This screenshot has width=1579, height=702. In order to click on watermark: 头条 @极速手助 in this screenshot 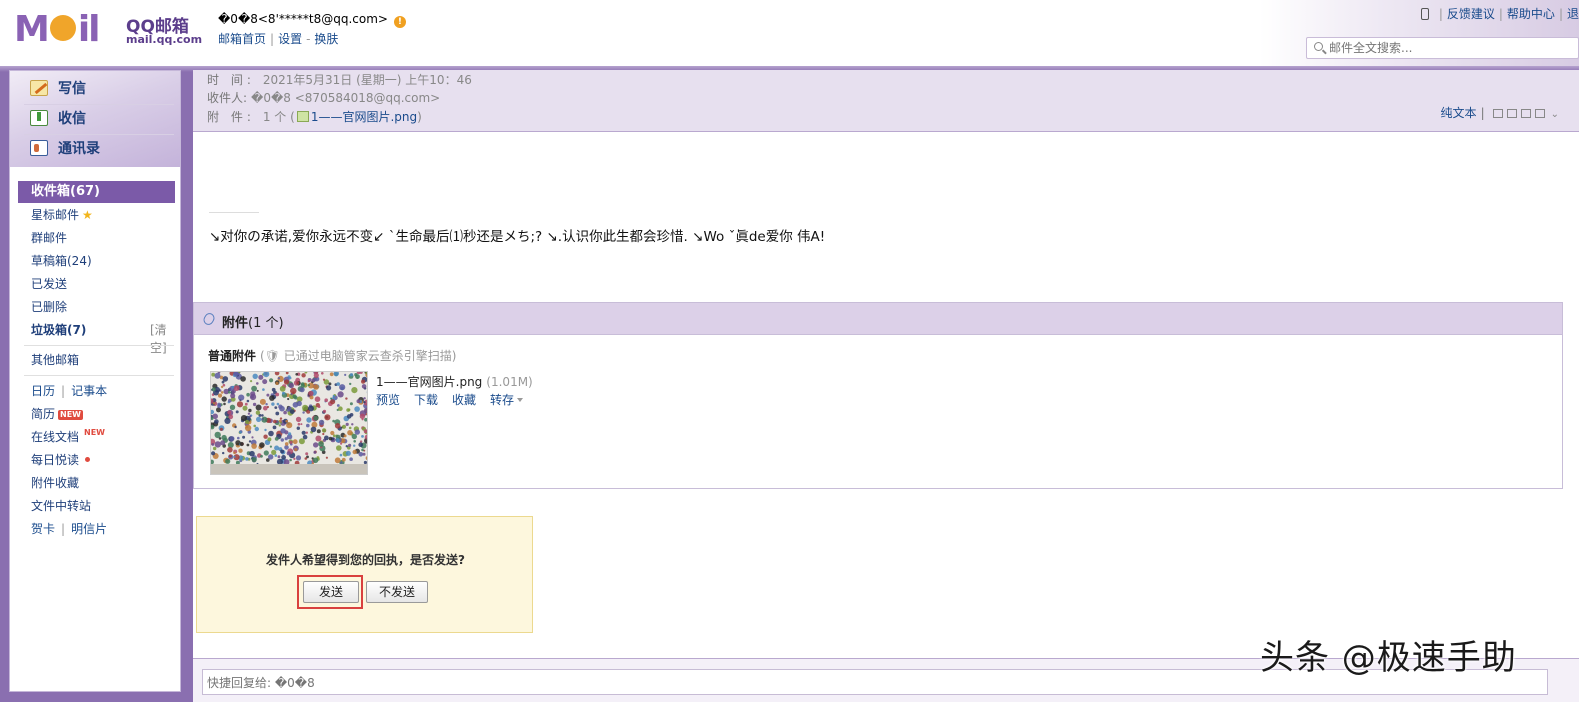, I will do `click(1388, 658)`.